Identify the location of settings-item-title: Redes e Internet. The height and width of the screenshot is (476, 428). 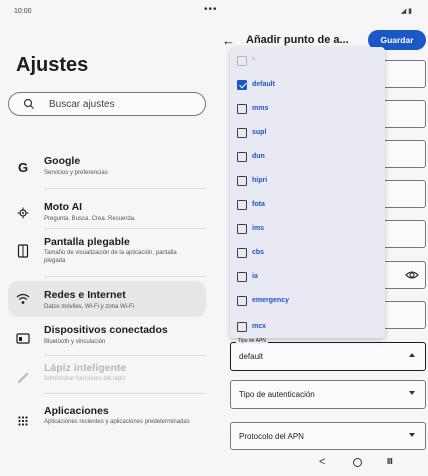
(85, 295).